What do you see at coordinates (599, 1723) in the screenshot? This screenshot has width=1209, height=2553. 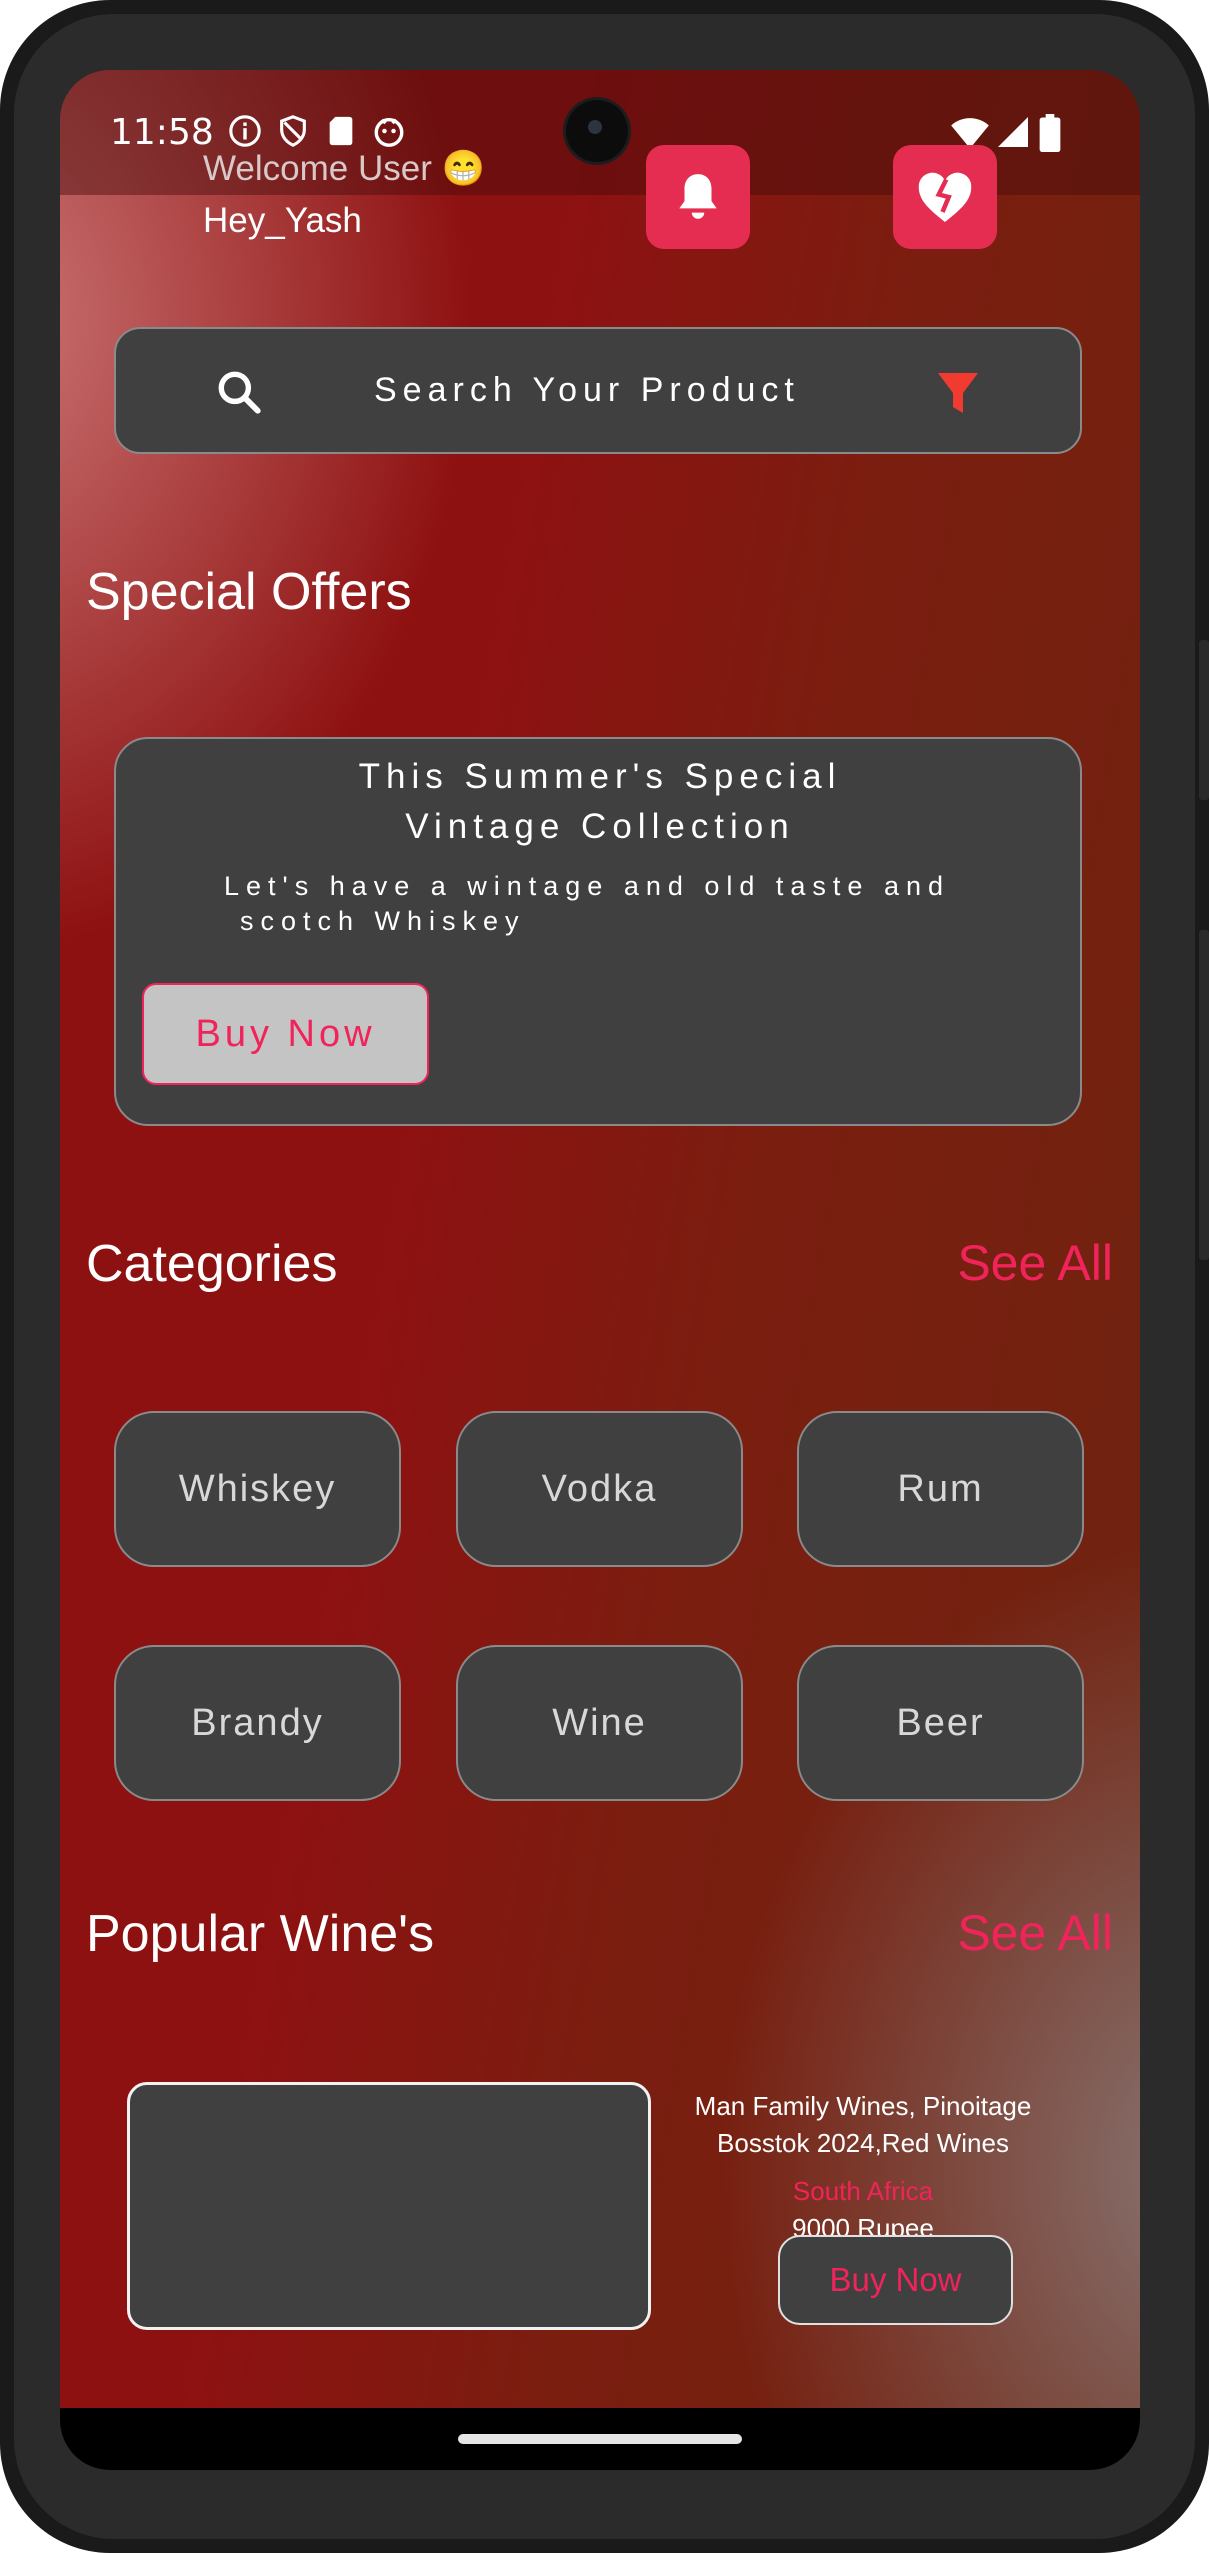 I see `category-wine: Wine` at bounding box center [599, 1723].